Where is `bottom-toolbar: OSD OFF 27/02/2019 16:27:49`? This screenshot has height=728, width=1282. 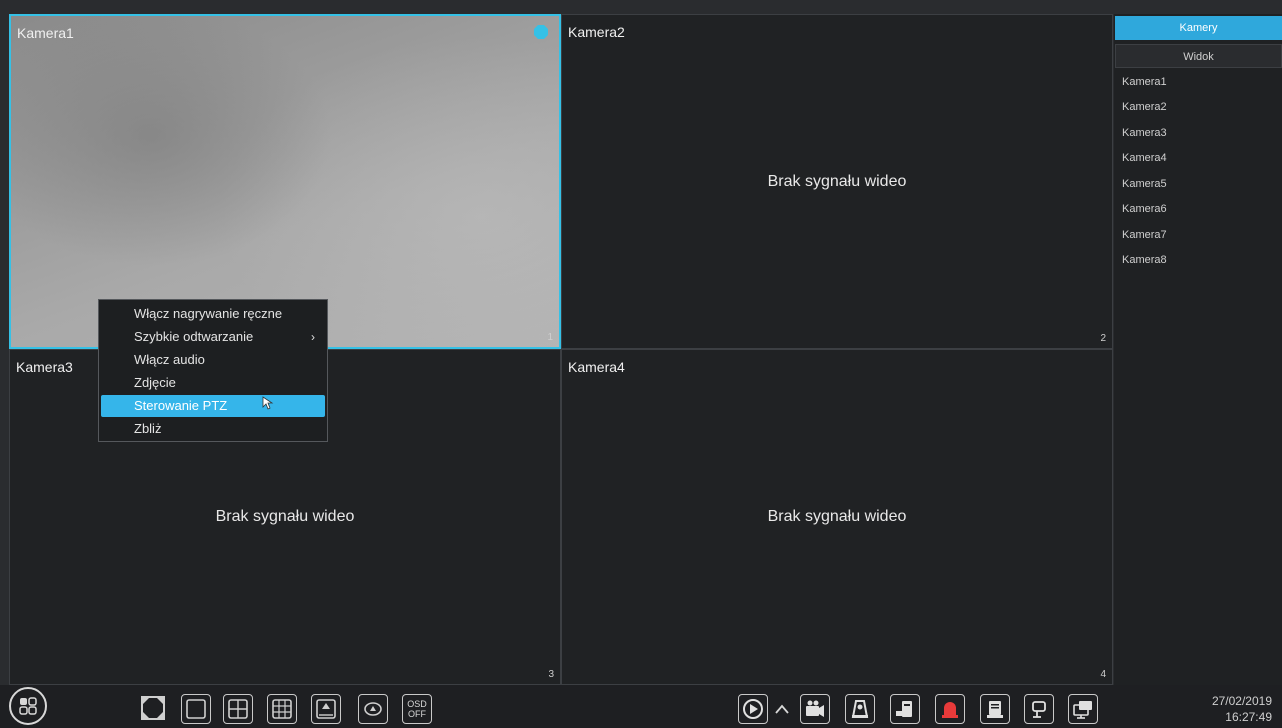 bottom-toolbar: OSD OFF 27/02/2019 16:27:49 is located at coordinates (641, 706).